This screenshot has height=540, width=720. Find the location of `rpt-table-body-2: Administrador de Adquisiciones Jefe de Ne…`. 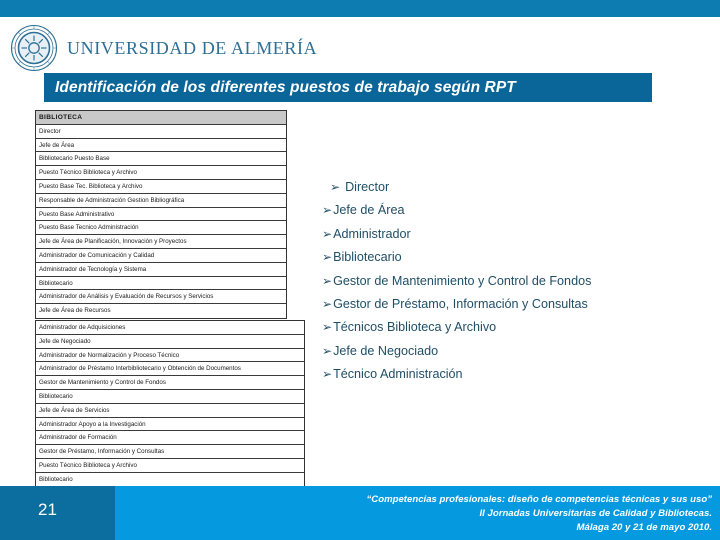

rpt-table-body-2: Administrador de Adquisiciones Jefe de Ne… is located at coordinates (170, 404).